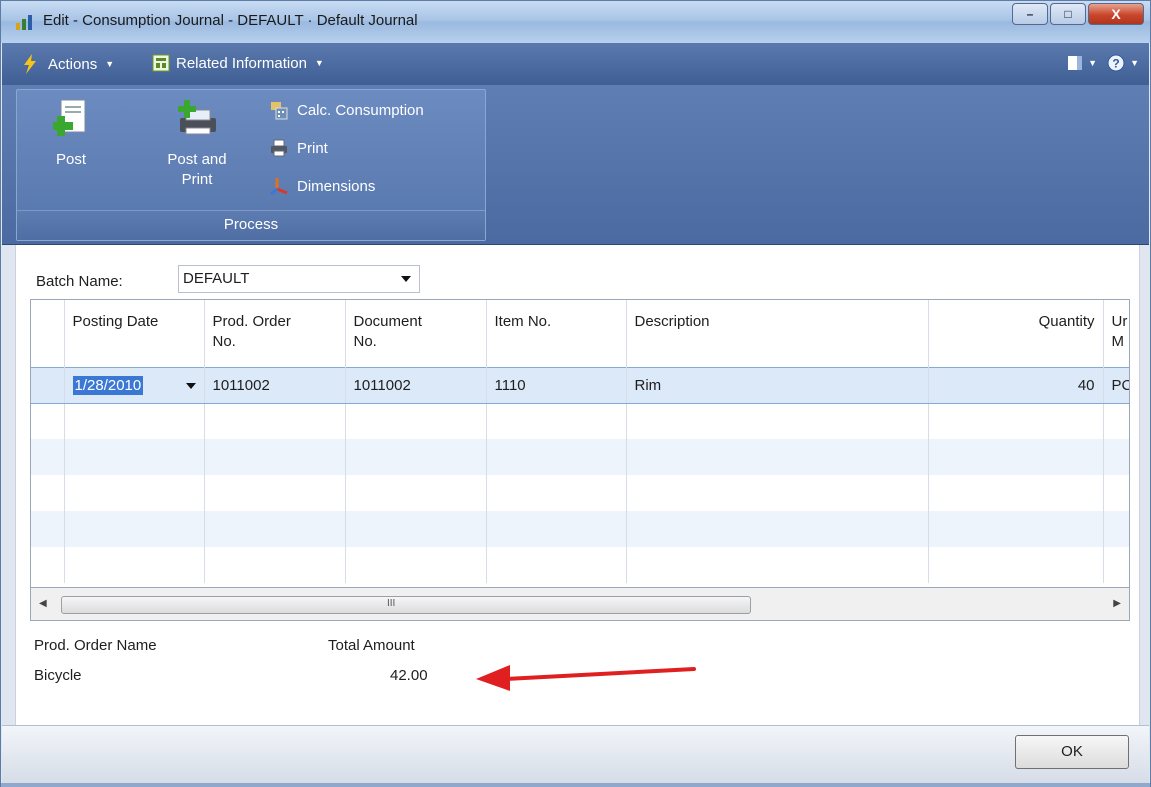  What do you see at coordinates (58, 675) in the screenshot?
I see `prod-order-name-value: Bicycle` at bounding box center [58, 675].